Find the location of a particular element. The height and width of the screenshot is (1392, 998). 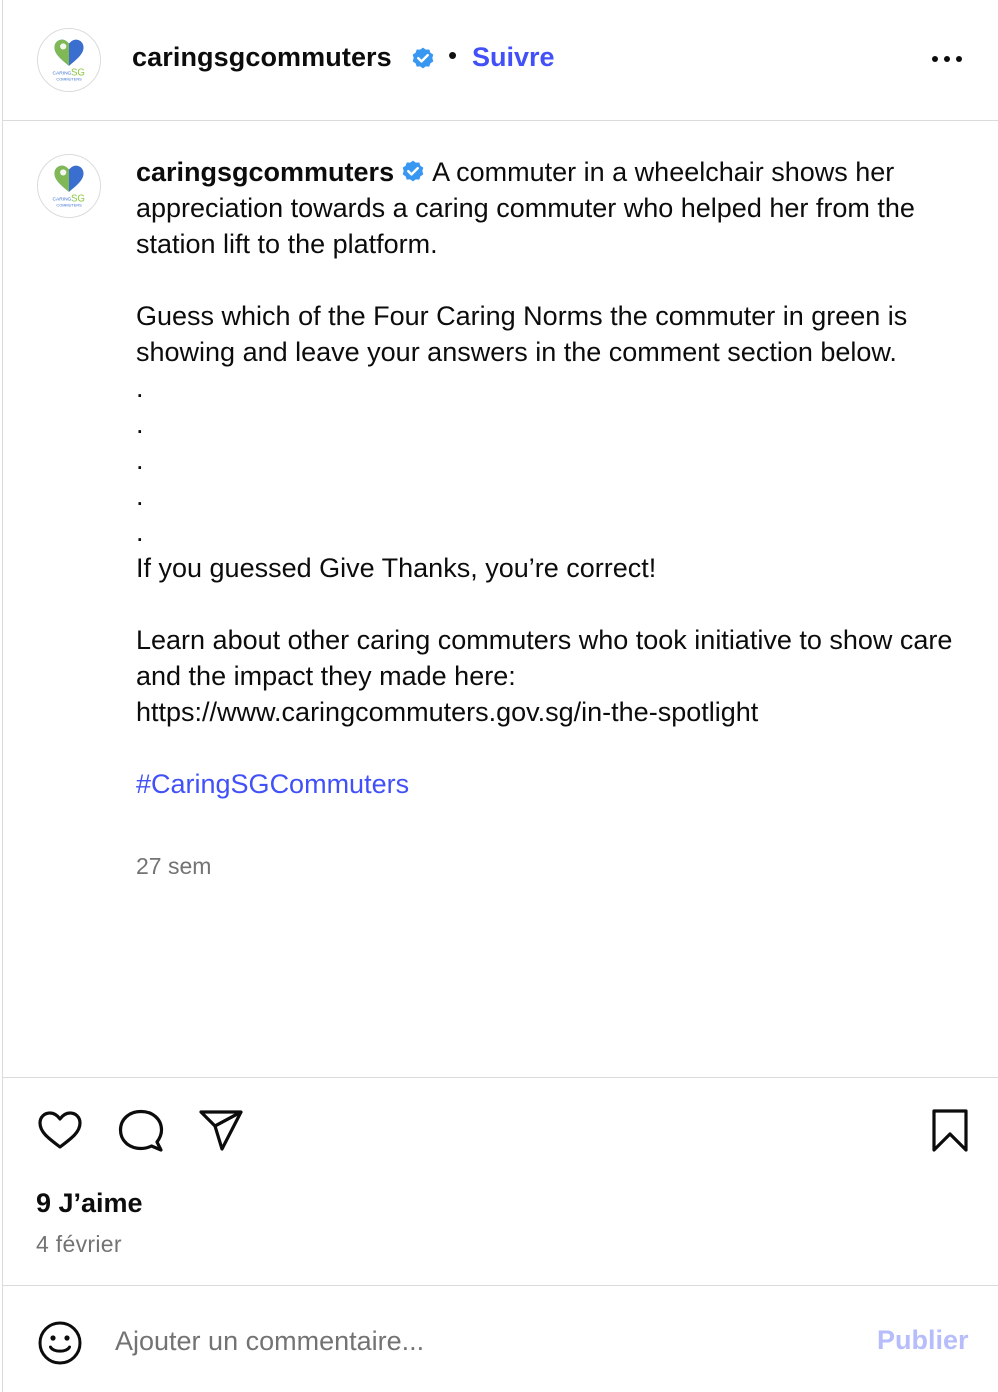

follow-button: Suivre is located at coordinates (513, 57).